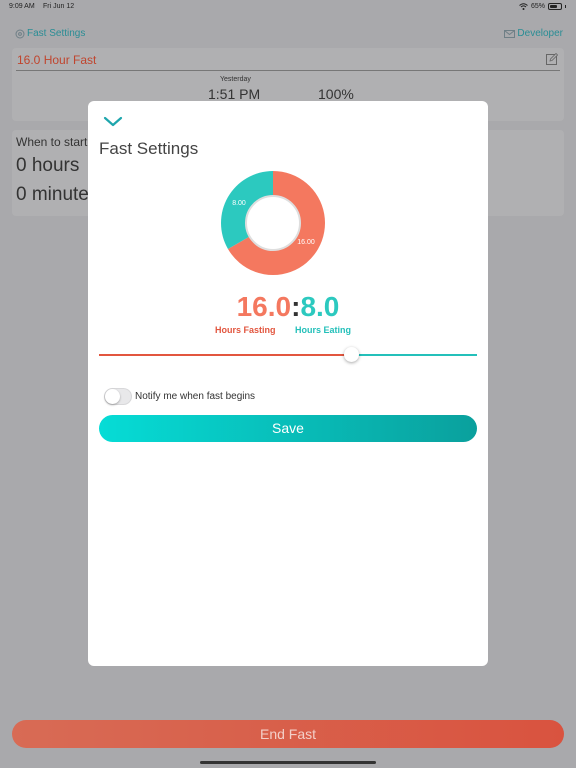  Describe the element at coordinates (112, 396) in the screenshot. I see `toggle-knob` at that location.